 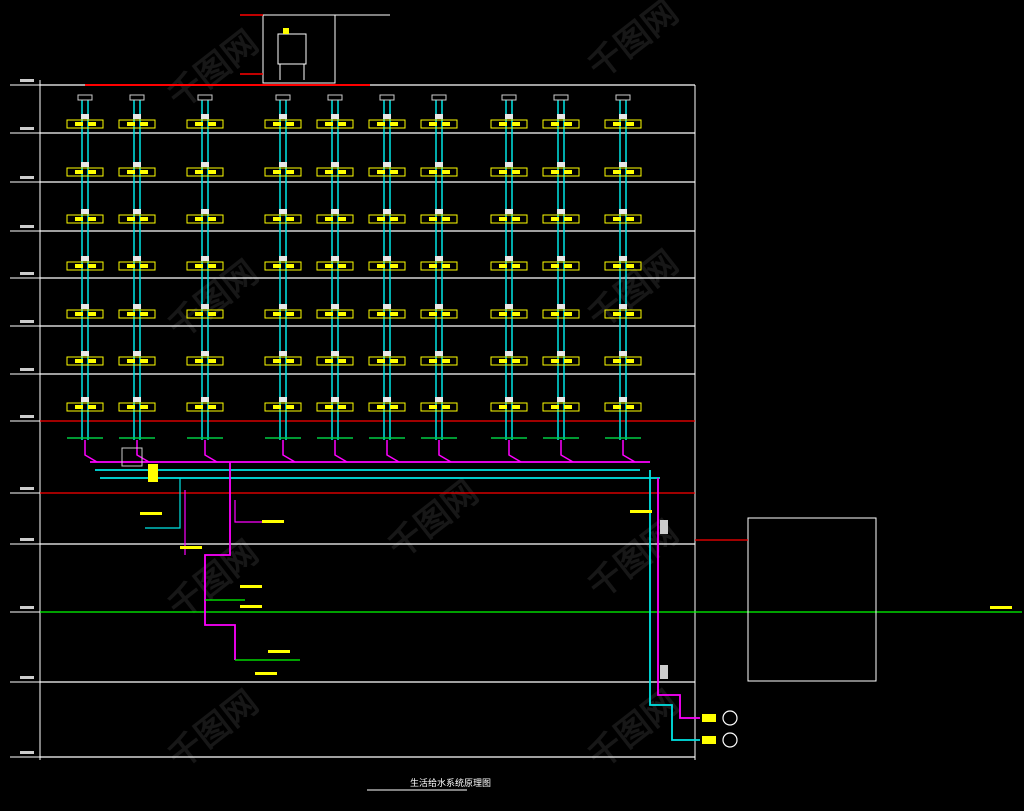 I want to click on riser-cap-icon, so click(x=283, y=97).